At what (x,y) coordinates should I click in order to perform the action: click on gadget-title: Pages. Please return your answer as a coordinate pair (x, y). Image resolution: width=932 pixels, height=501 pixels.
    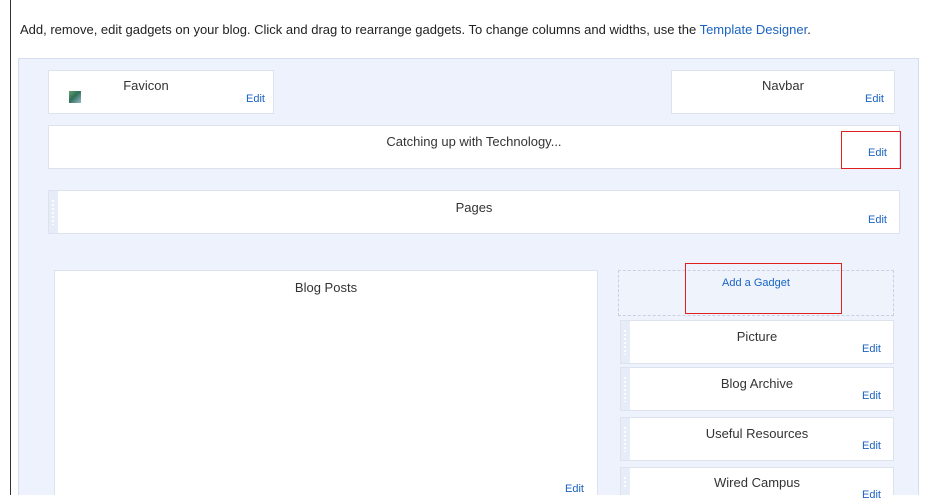
    Looking at the image, I should click on (474, 207).